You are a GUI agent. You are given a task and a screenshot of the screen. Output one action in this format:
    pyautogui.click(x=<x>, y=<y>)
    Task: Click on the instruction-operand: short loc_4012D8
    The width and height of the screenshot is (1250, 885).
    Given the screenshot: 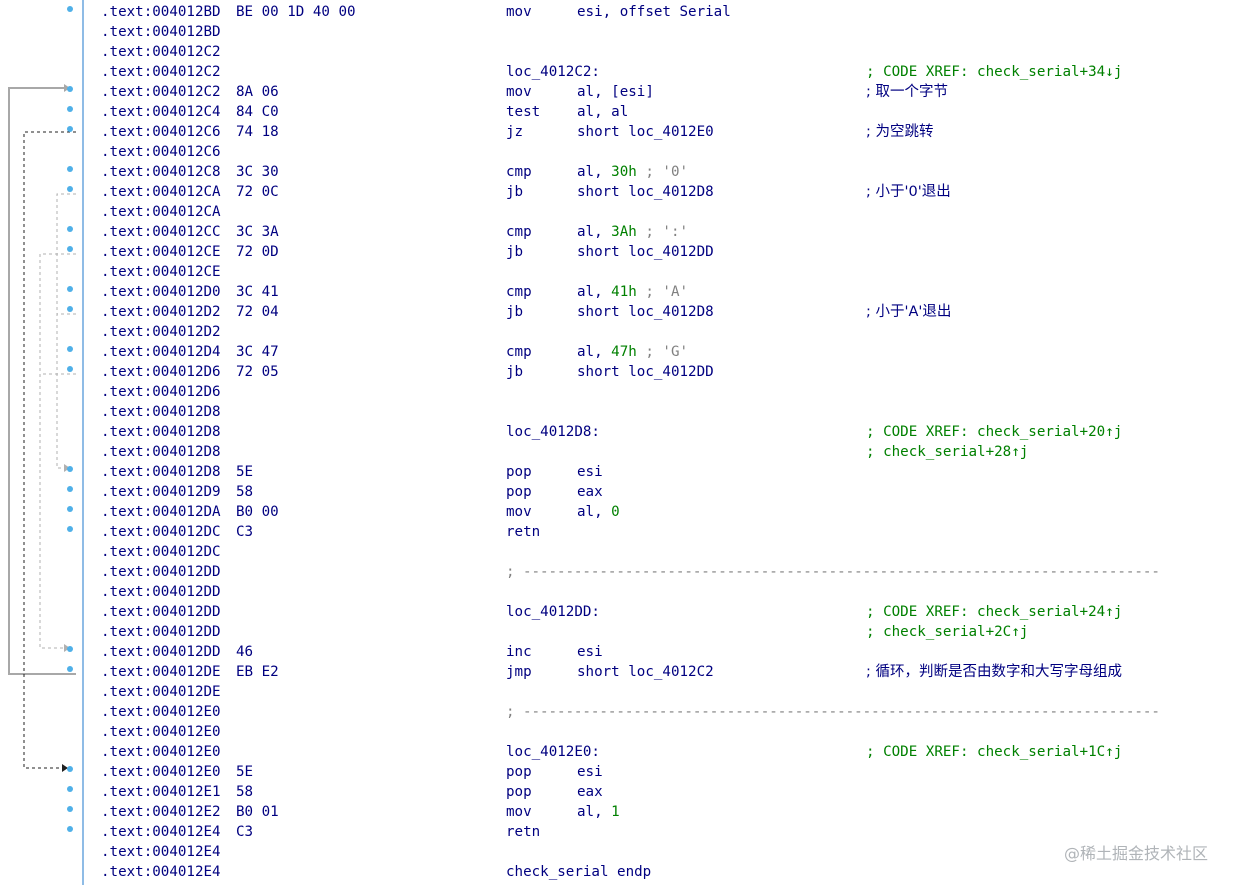 What is the action you would take?
    pyautogui.click(x=645, y=312)
    